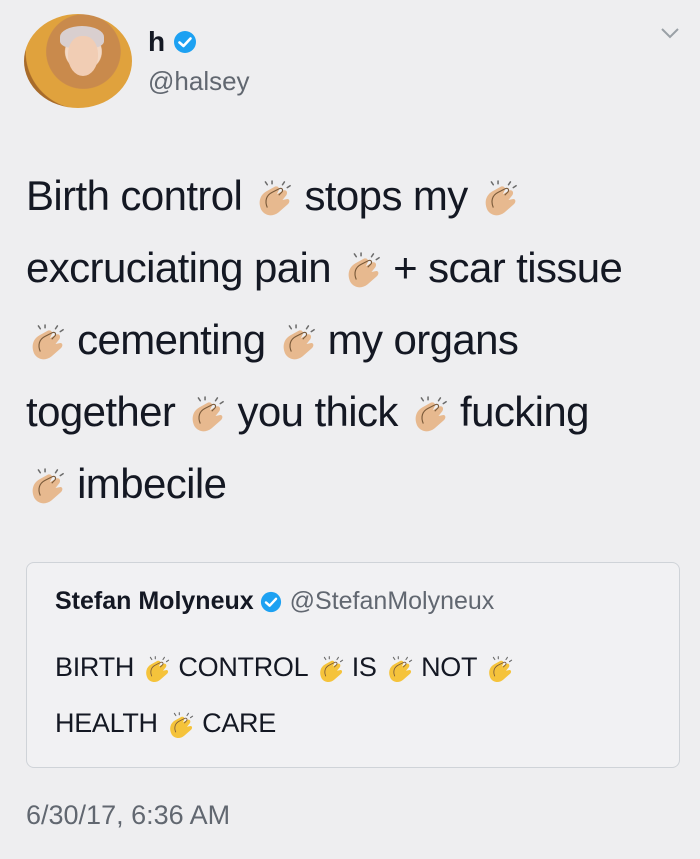 The width and height of the screenshot is (700, 859). What do you see at coordinates (199, 81) in the screenshot?
I see `author-handle: @halsey` at bounding box center [199, 81].